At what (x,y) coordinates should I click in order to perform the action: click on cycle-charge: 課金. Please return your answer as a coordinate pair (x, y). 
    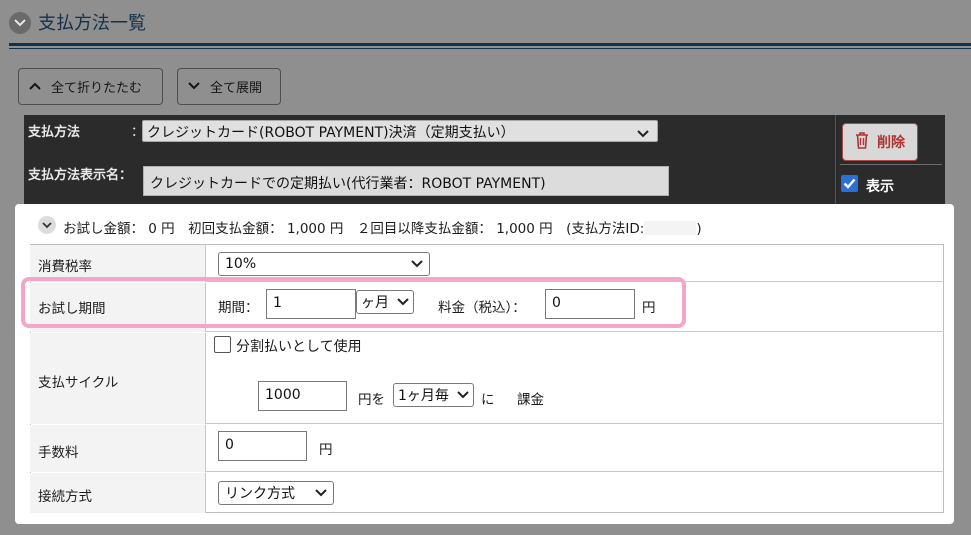
    Looking at the image, I should click on (530, 400).